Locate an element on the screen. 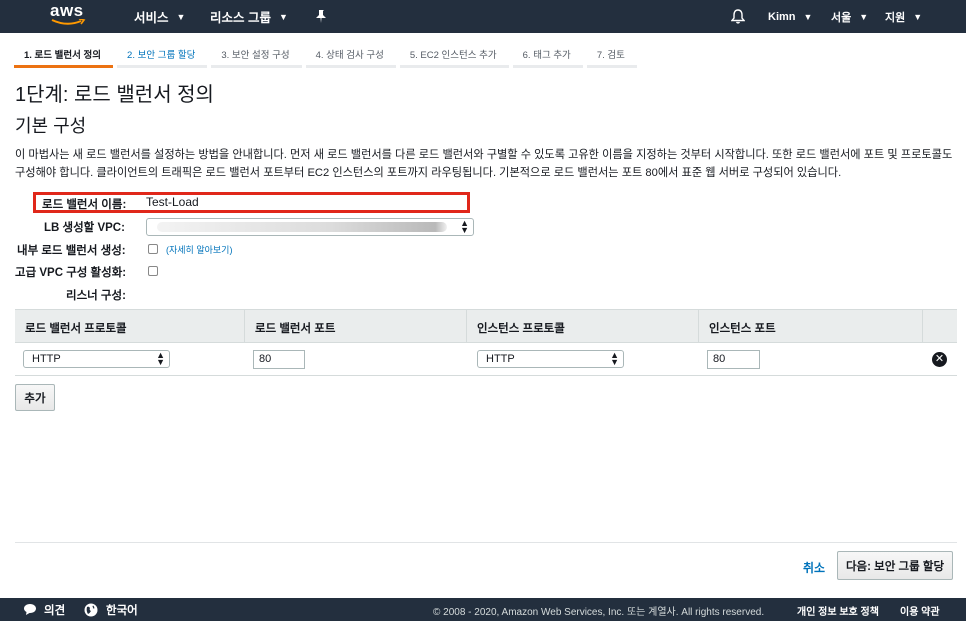  region-menu: 서울 ▼ is located at coordinates (849, 16).